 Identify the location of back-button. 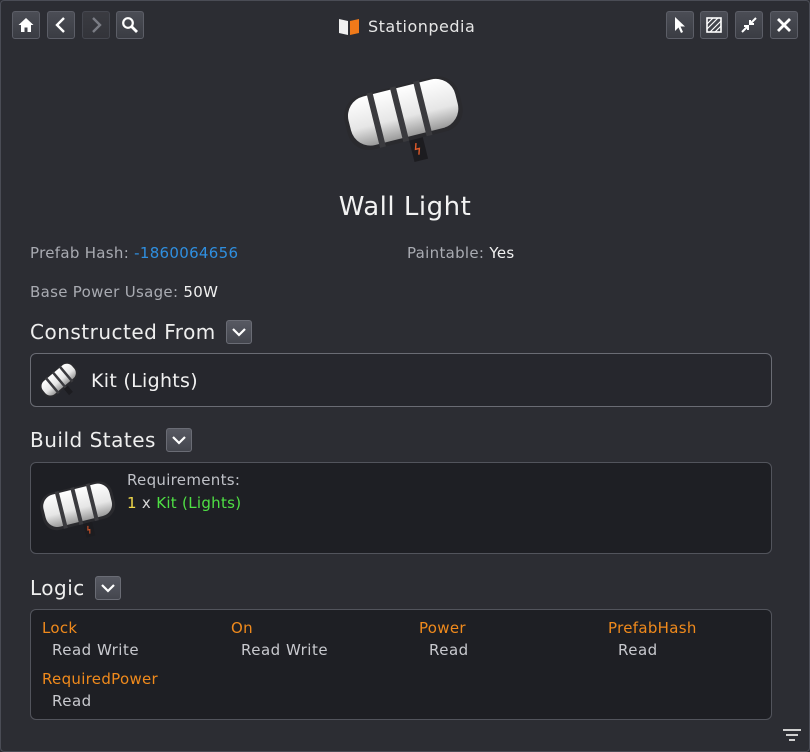
(61, 25).